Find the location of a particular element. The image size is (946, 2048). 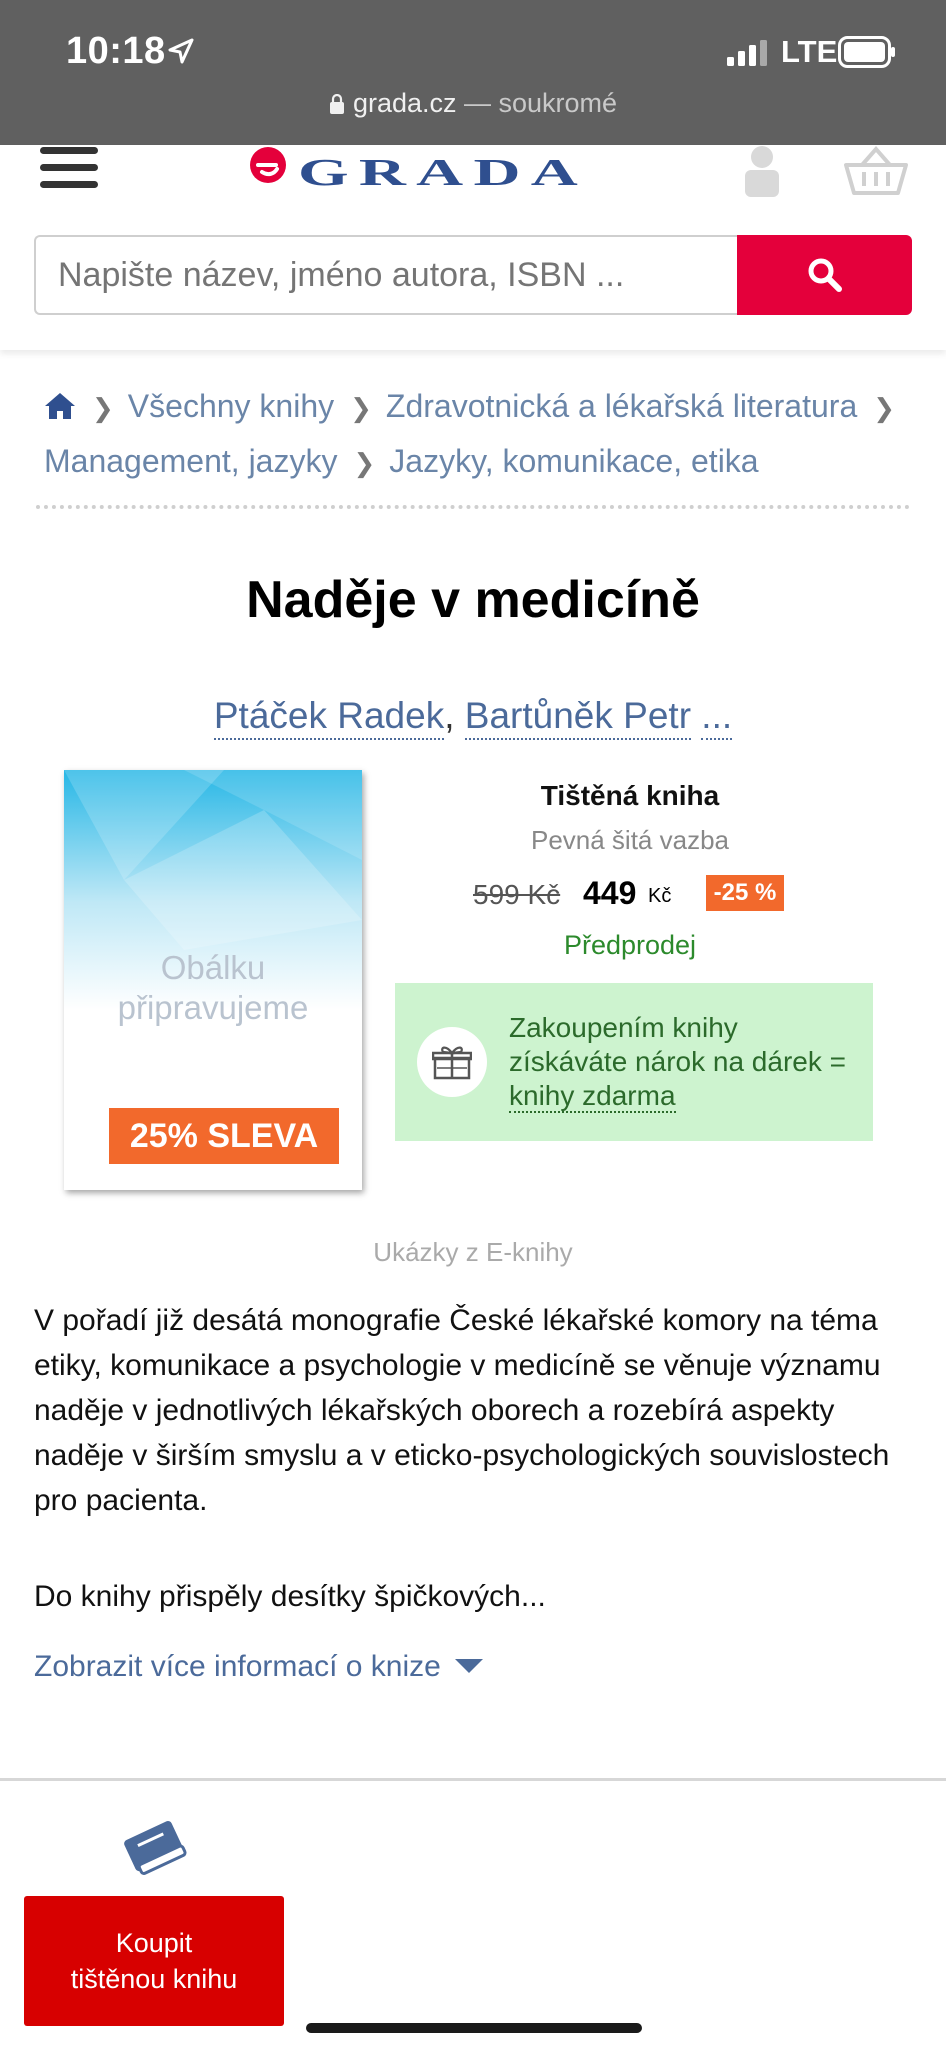

breadcrumb-item-medical: Zdravotnická a lékařská literatura is located at coordinates (621, 406).